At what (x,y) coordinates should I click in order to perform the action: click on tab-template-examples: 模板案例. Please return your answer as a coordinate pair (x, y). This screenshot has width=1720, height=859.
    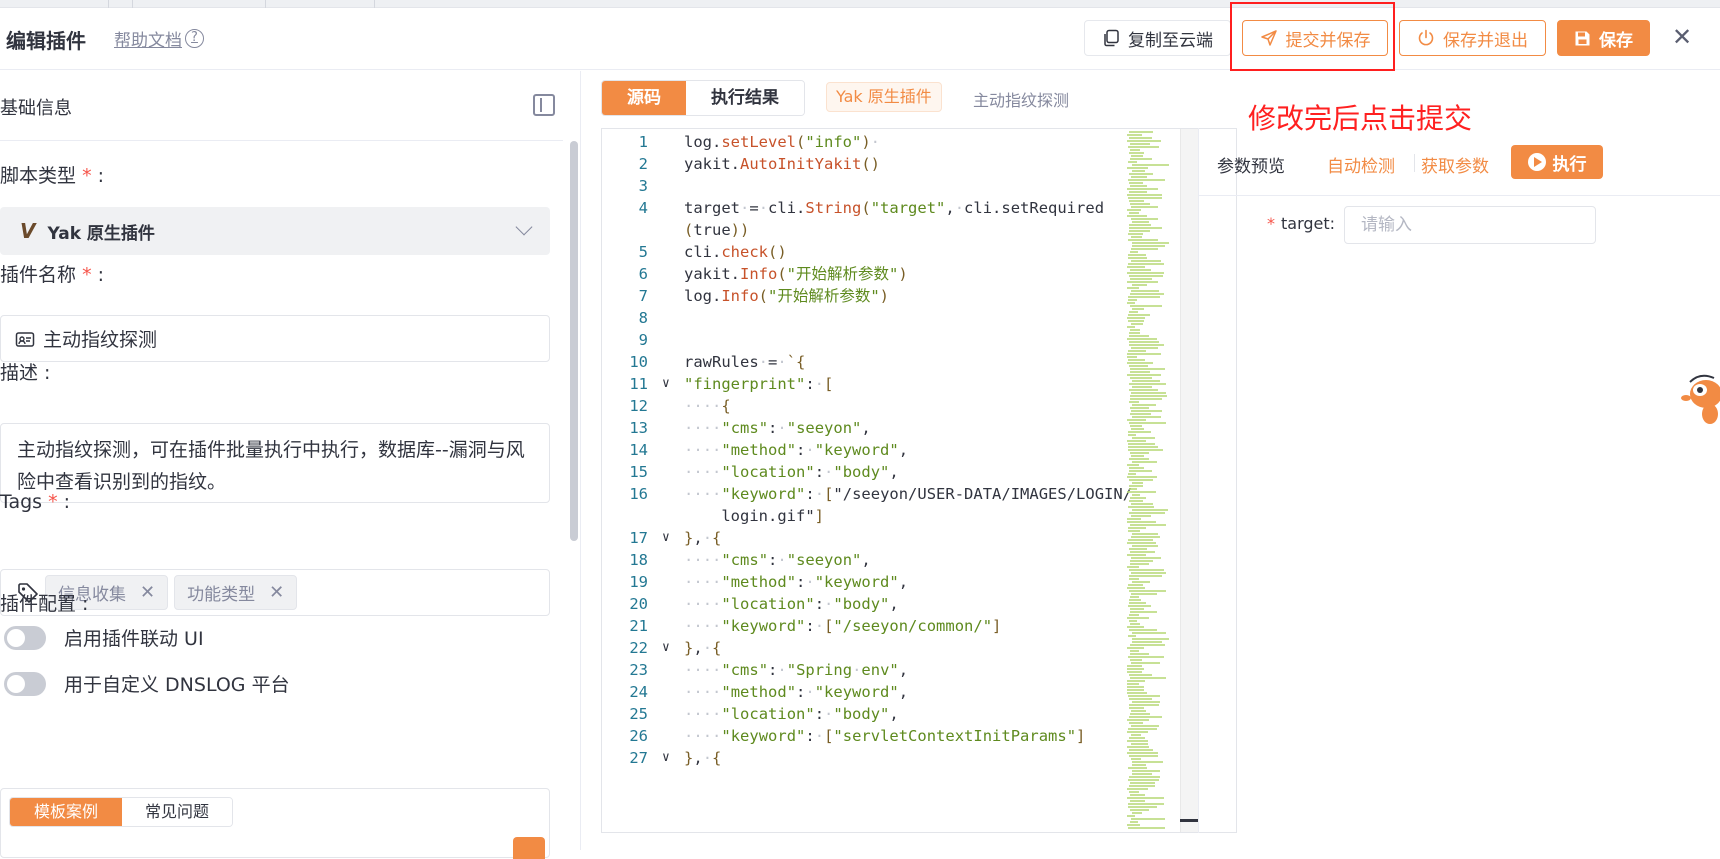
    Looking at the image, I should click on (66, 812).